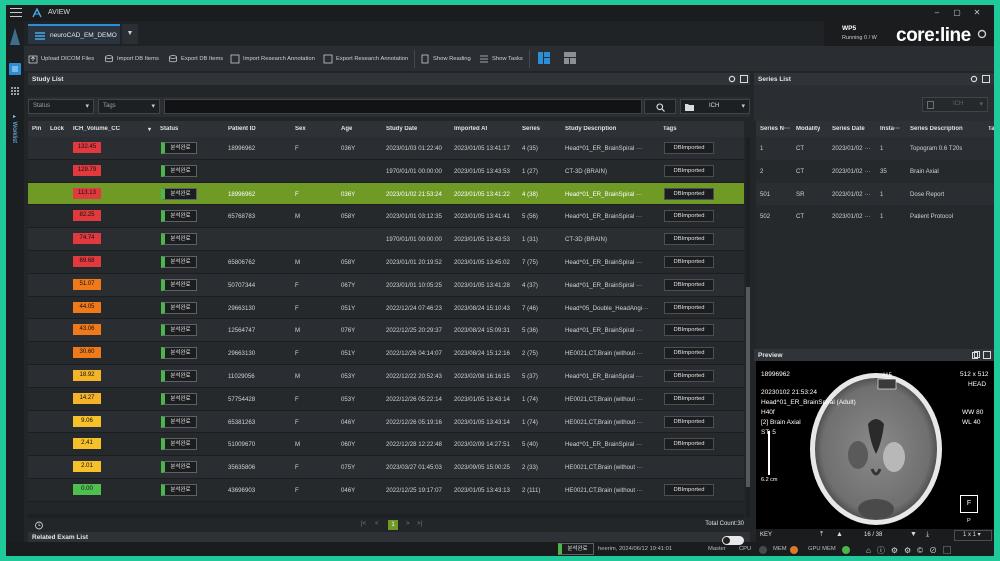  Describe the element at coordinates (976, 355) in the screenshot. I see `copy-icon` at that location.